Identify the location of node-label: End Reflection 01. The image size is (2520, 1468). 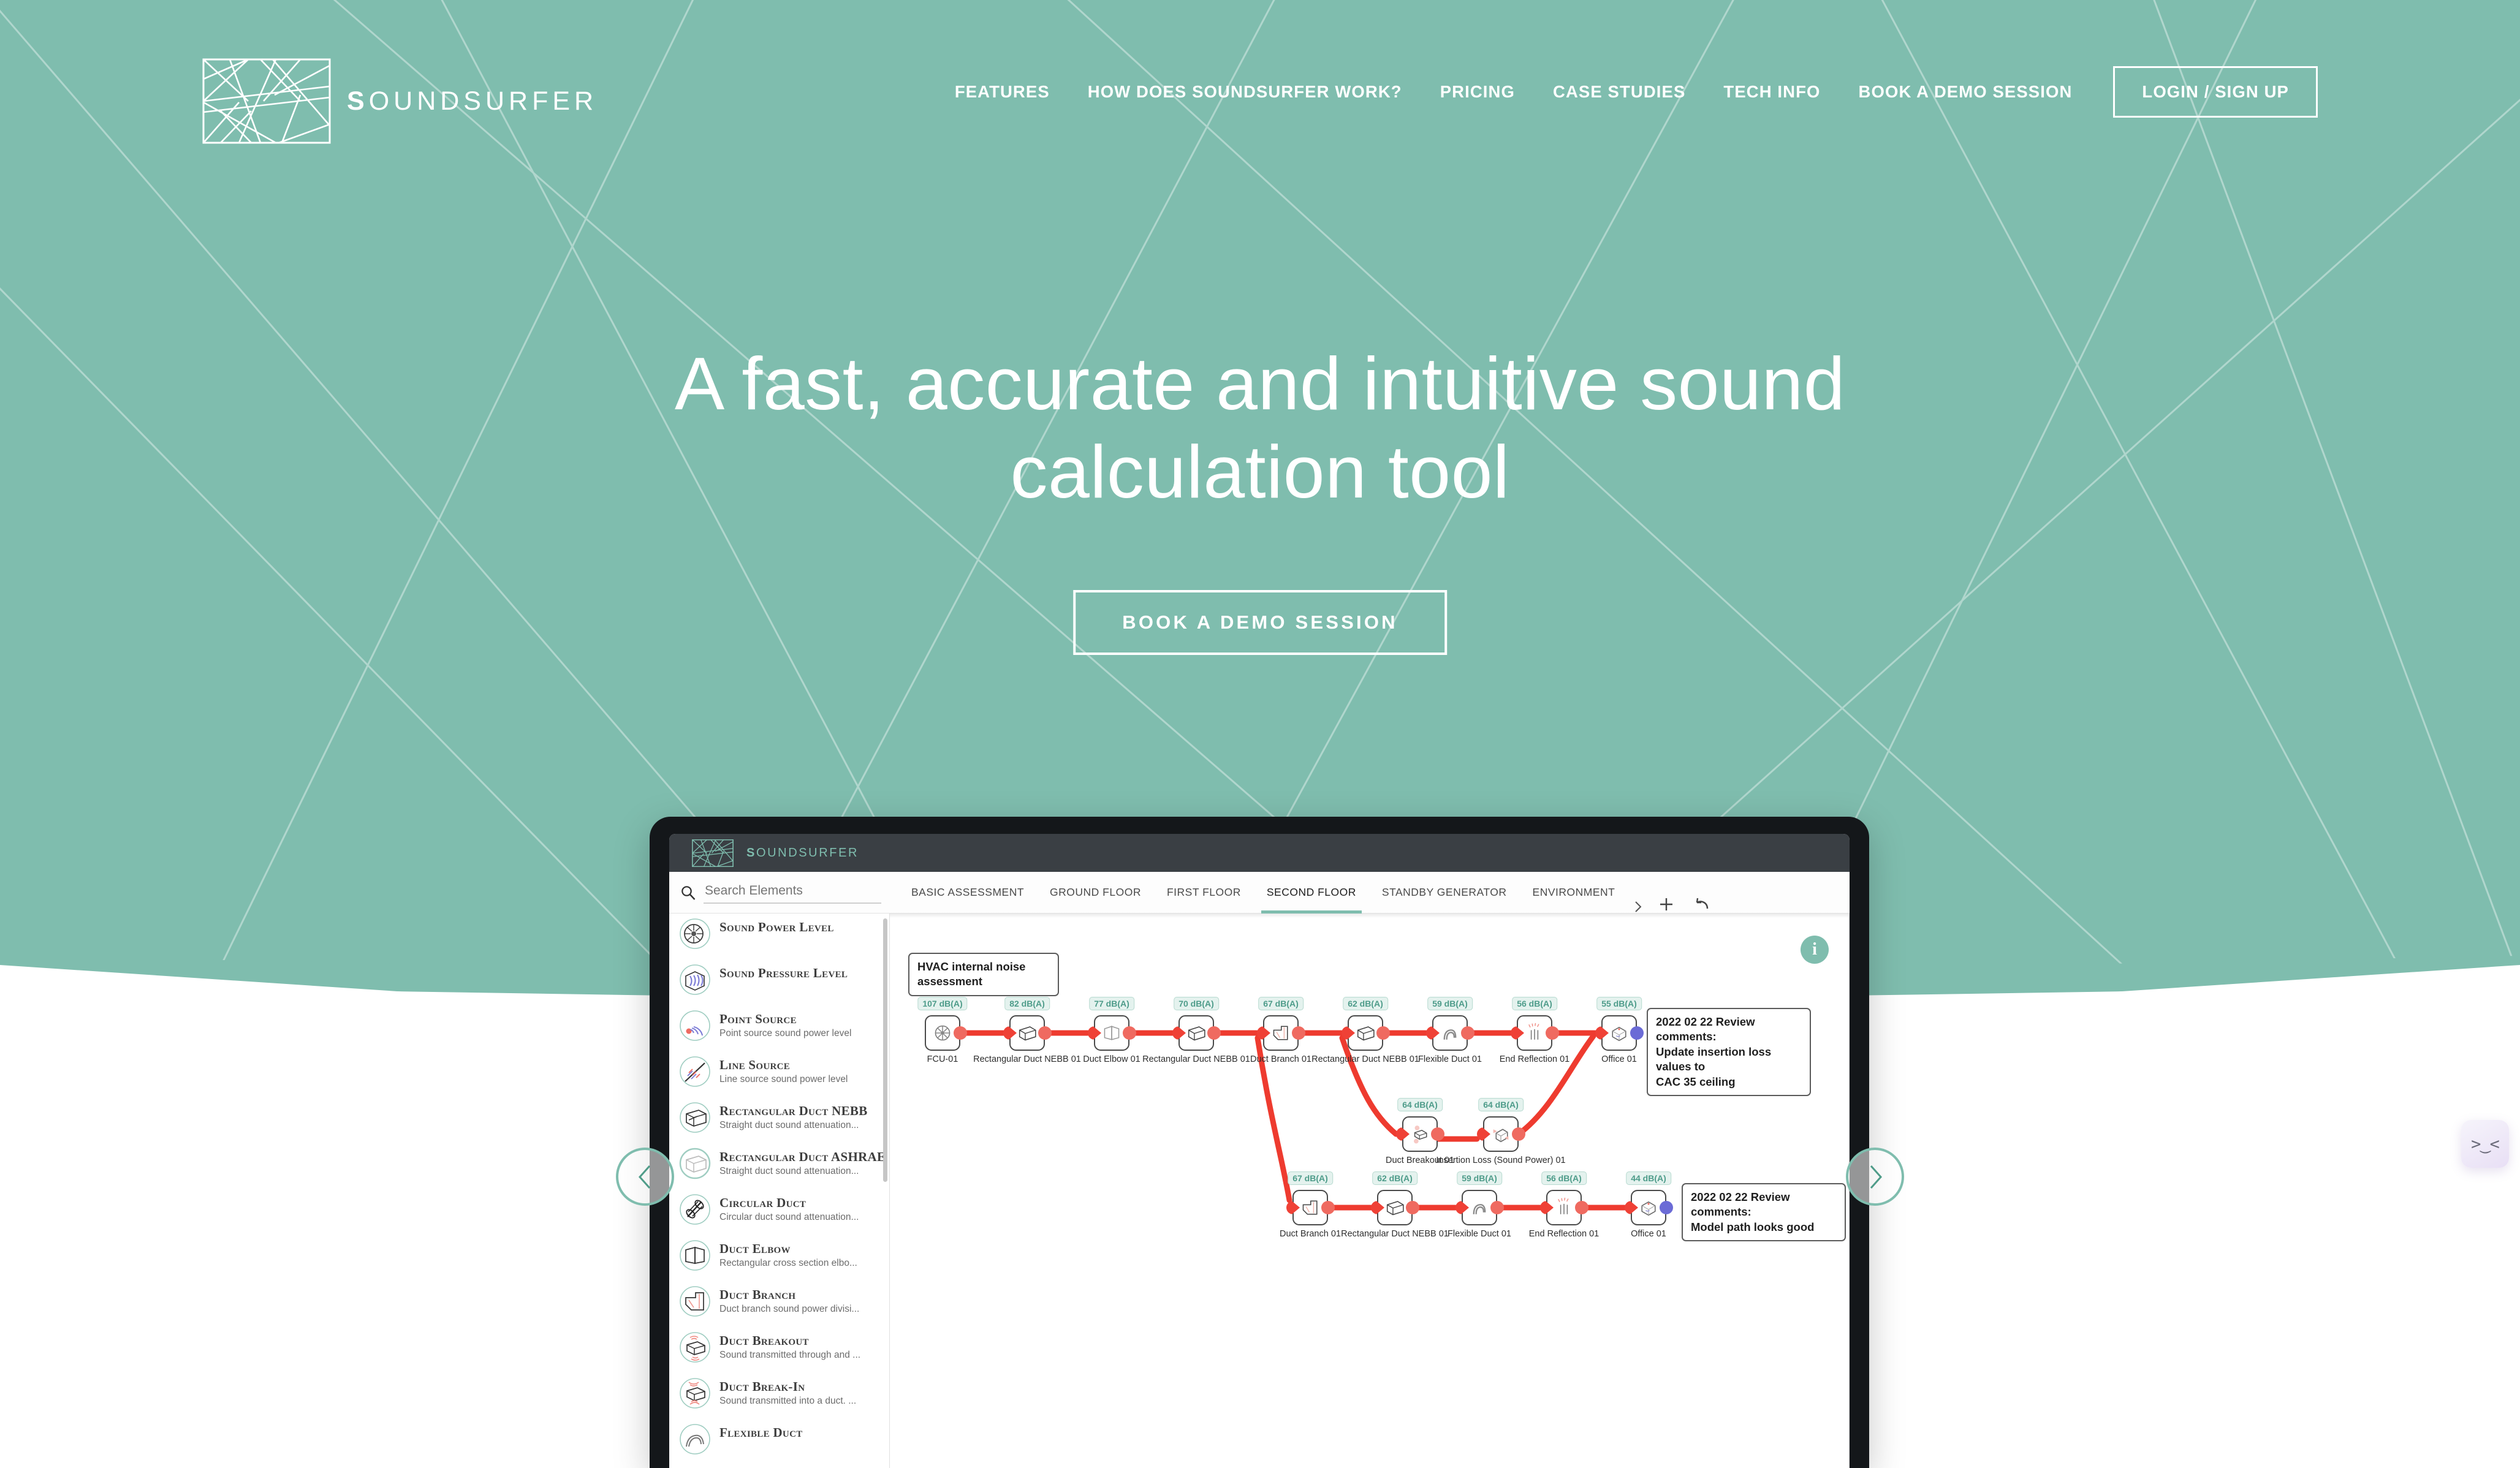
(1564, 1234).